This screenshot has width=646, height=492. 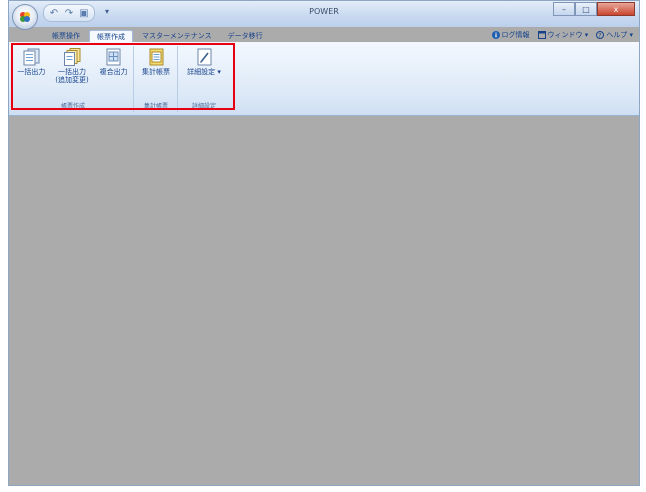 I want to click on pen-settings-icon, so click(x=204, y=57).